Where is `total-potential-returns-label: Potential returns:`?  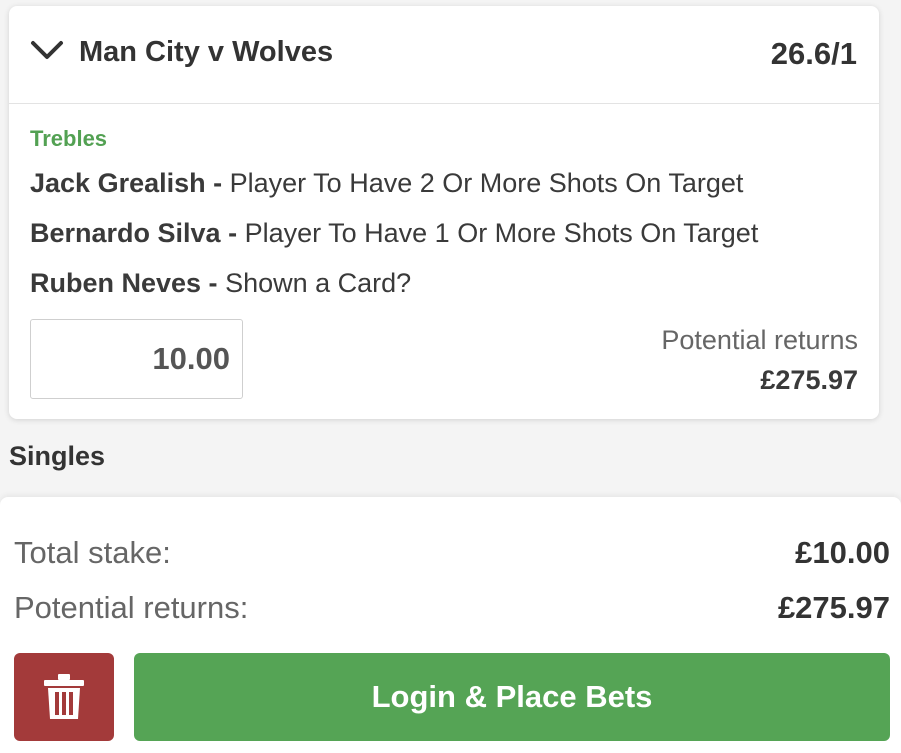 total-potential-returns-label: Potential returns: is located at coordinates (131, 607).